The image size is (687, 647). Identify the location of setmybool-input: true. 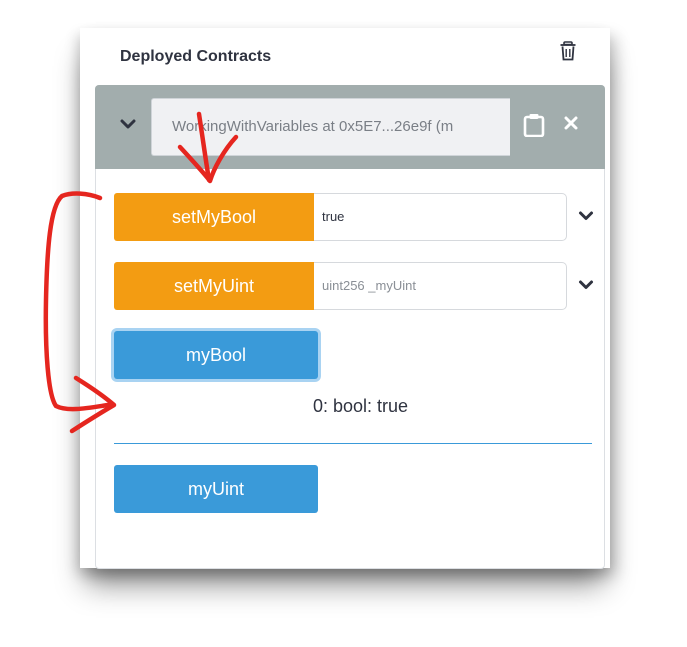
(440, 217).